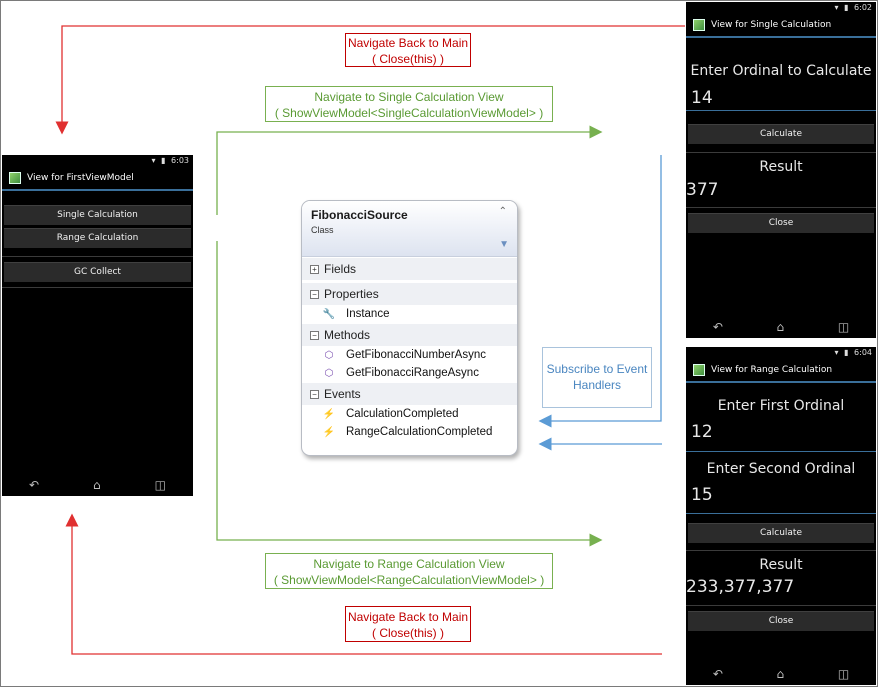 This screenshot has width=878, height=687. I want to click on navigate-range-line1: Navigate to Range Calculation View, so click(409, 564).